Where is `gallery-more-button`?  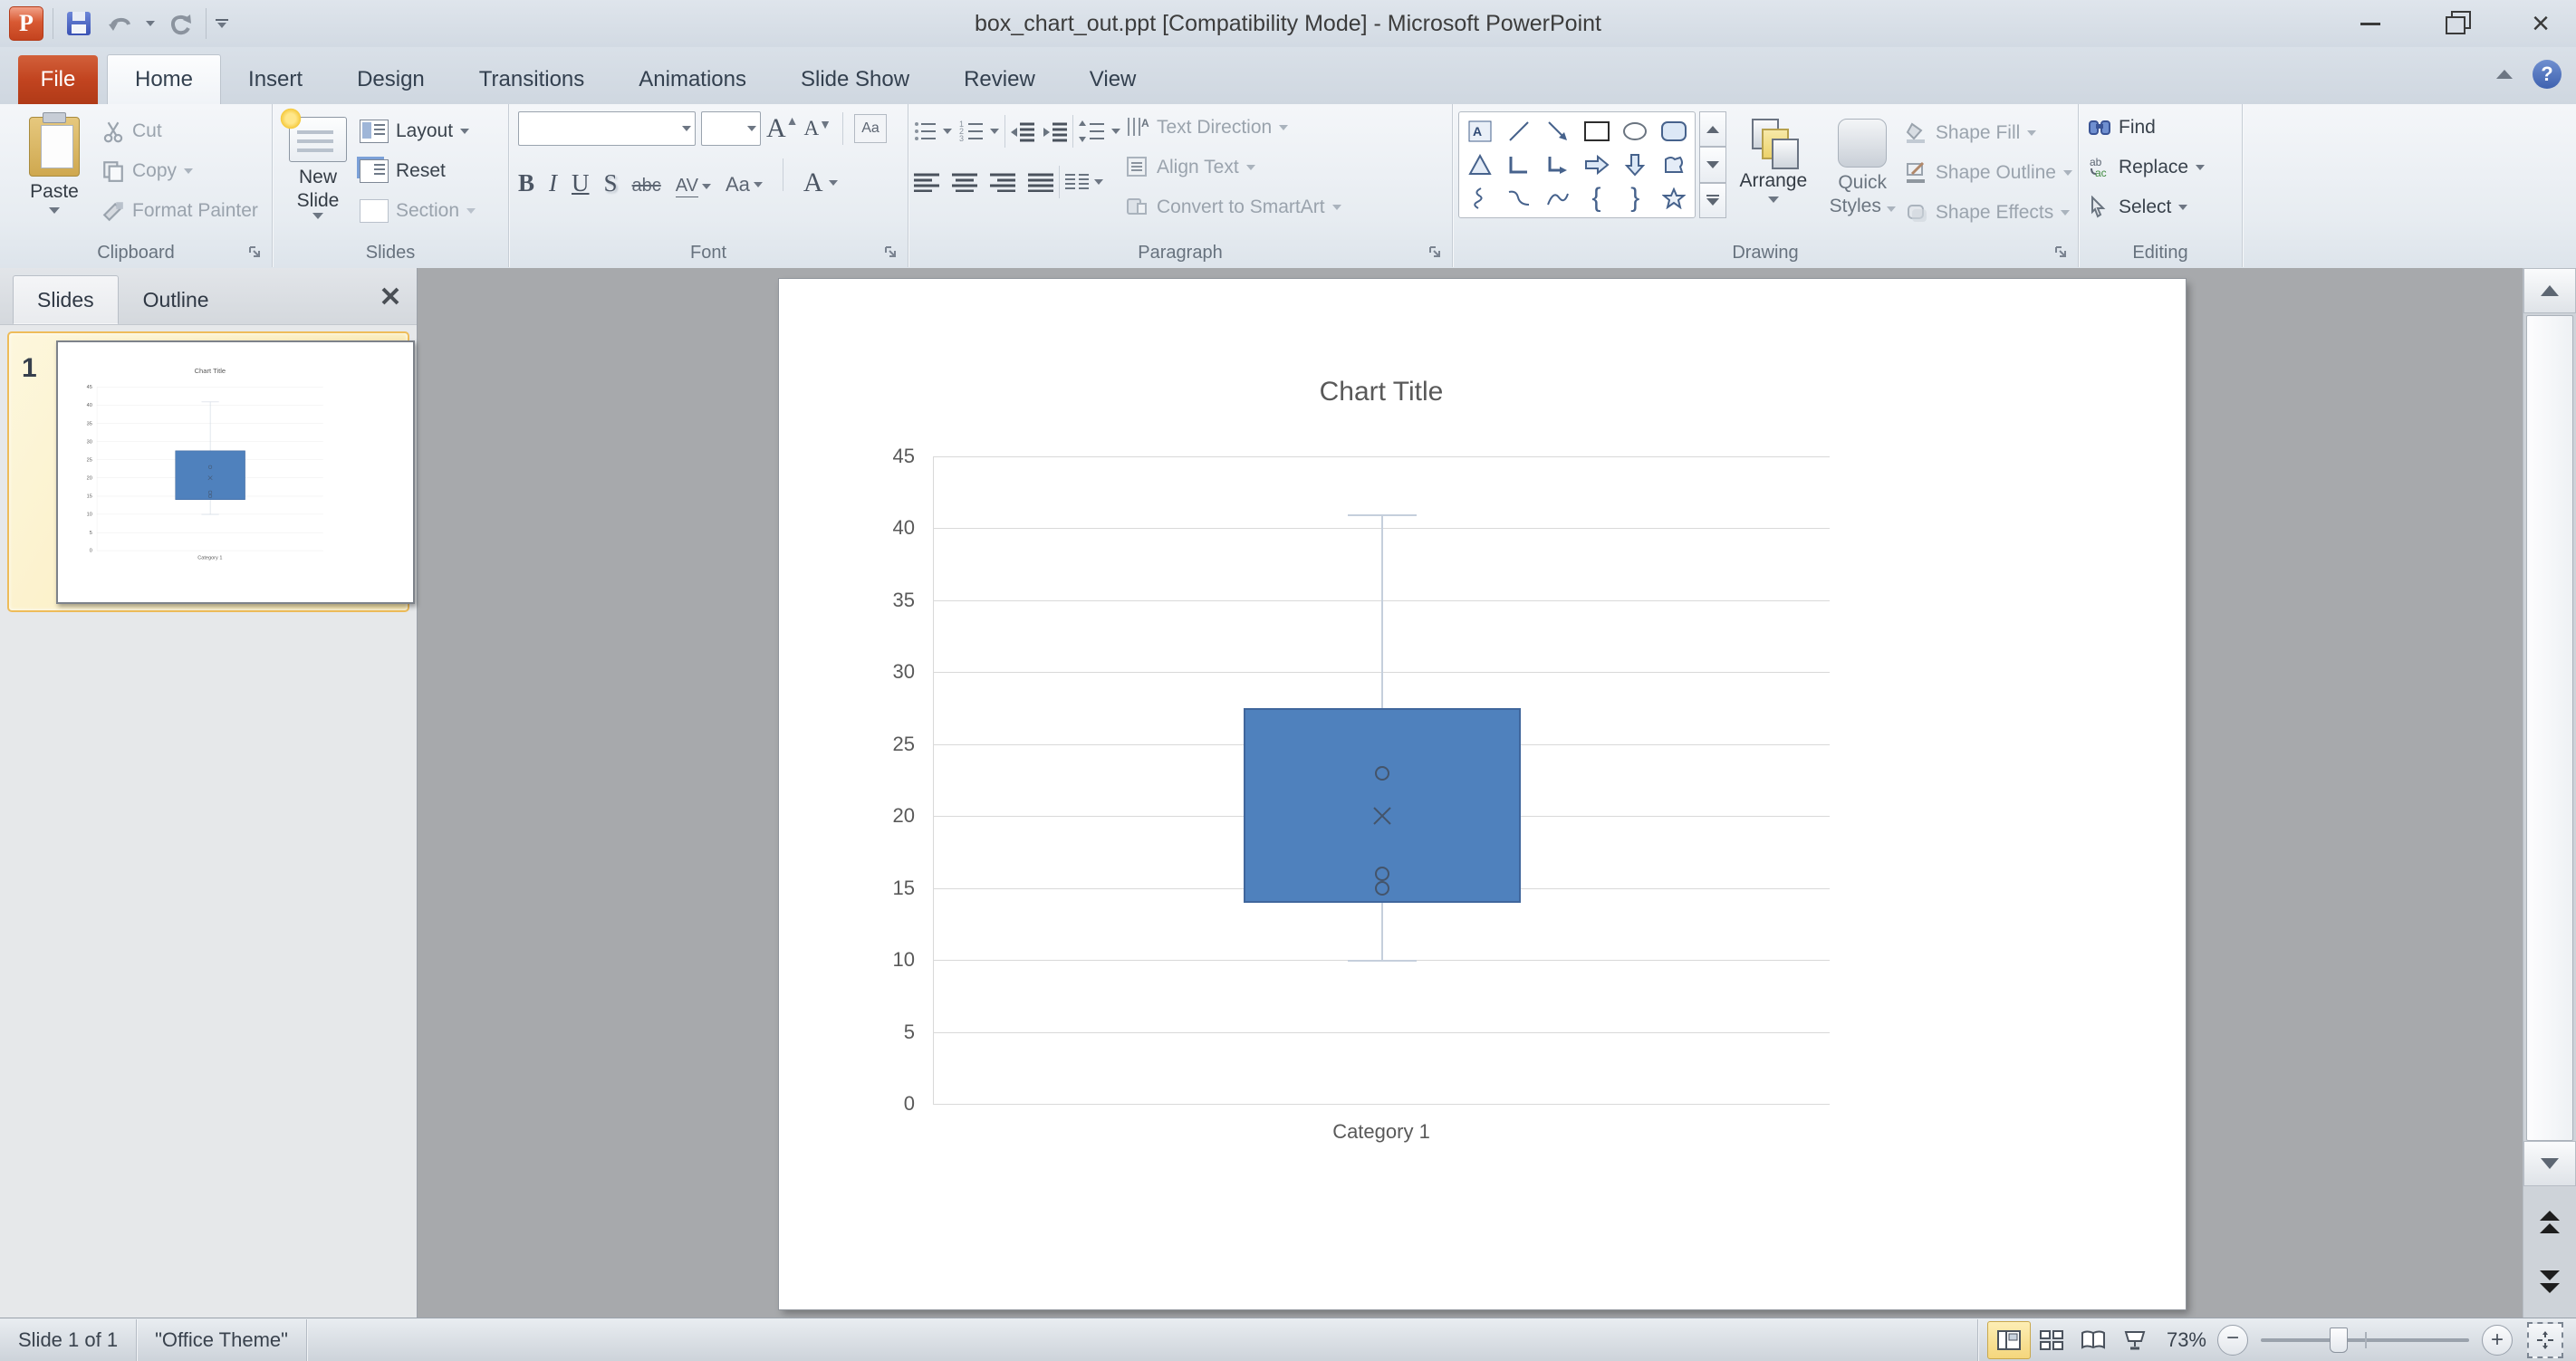
gallery-more-button is located at coordinates (1712, 200).